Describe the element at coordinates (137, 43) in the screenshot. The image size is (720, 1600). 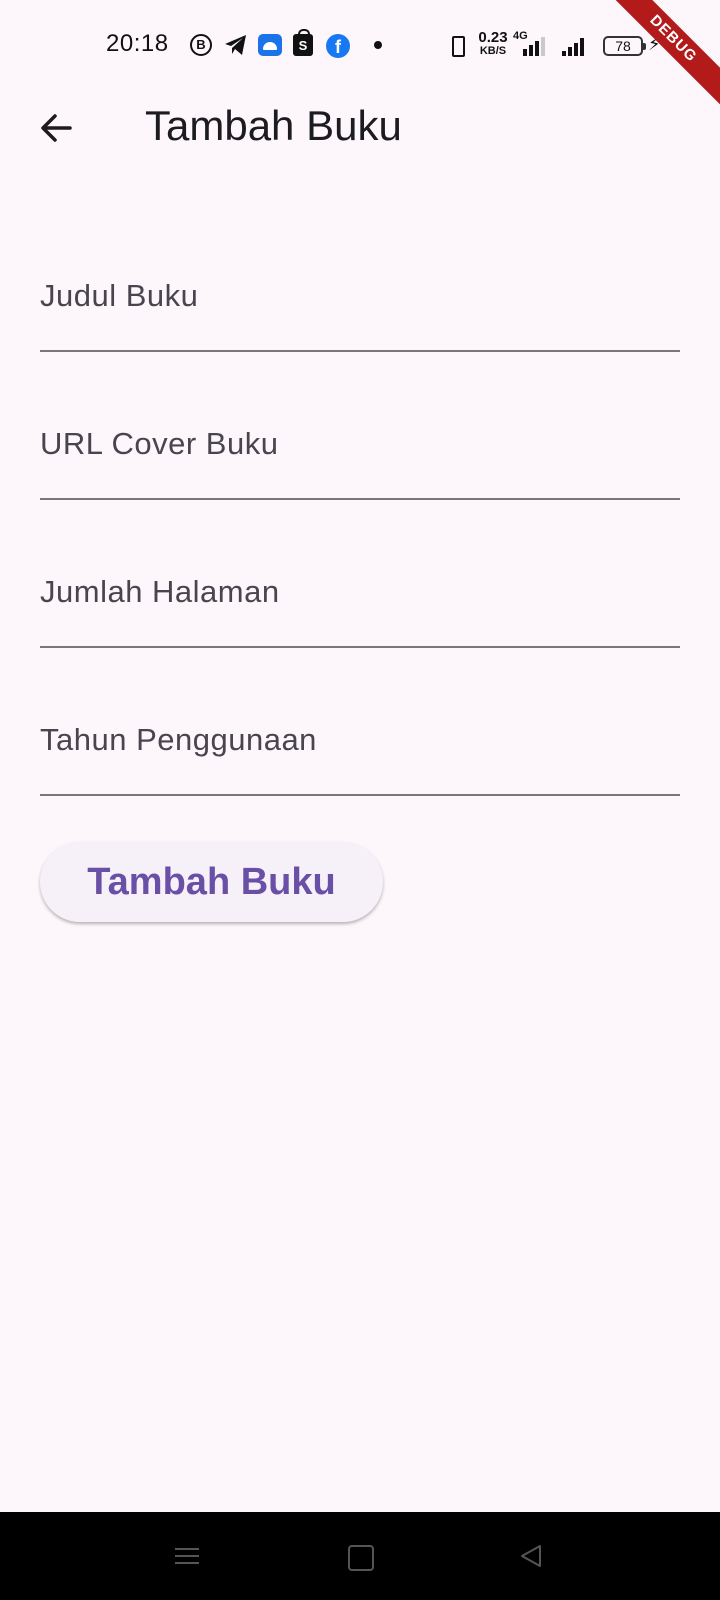
I see `status-time: 20:18` at that location.